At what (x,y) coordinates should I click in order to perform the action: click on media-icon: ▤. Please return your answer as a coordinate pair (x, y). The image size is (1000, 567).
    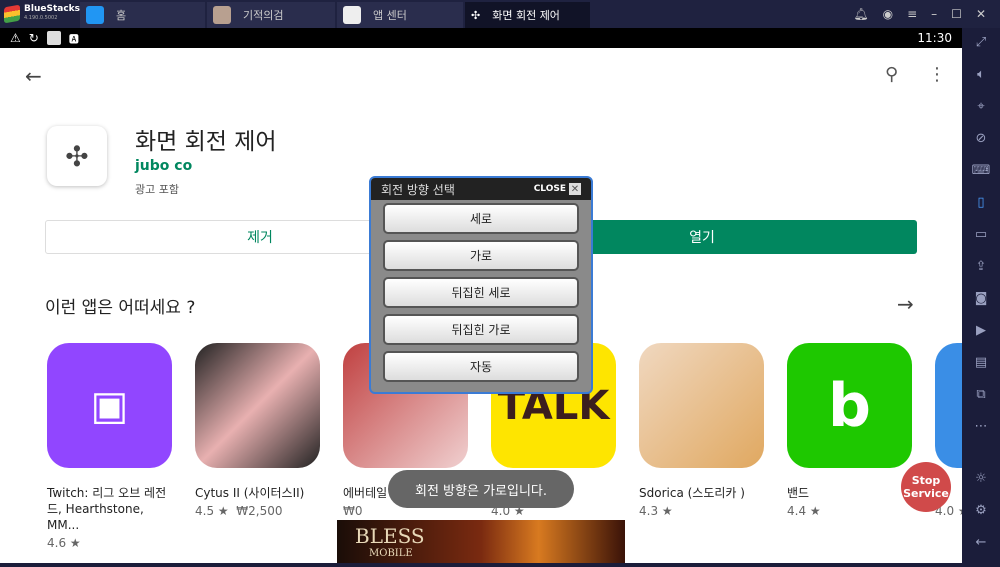
    Looking at the image, I should click on (981, 363).